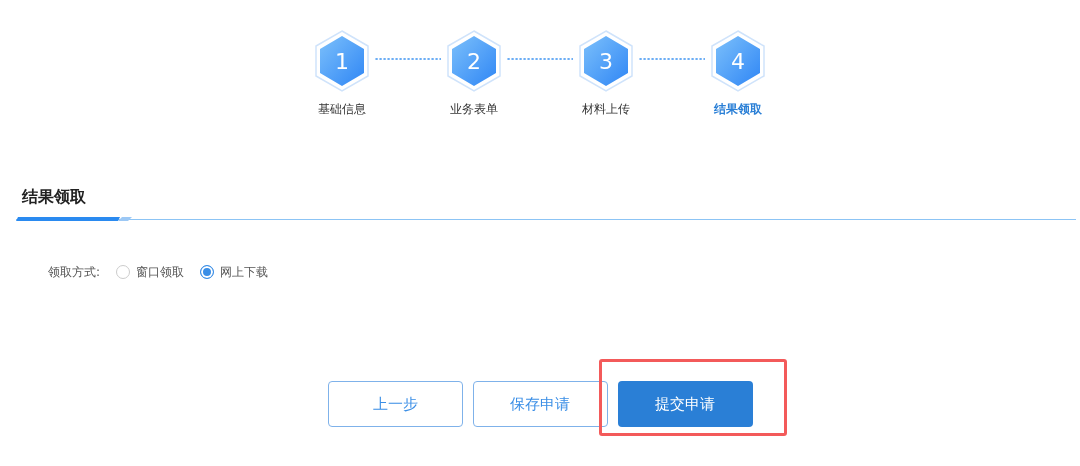 This screenshot has height=466, width=1080. Describe the element at coordinates (474, 109) in the screenshot. I see `step-label: 业务表单` at that location.